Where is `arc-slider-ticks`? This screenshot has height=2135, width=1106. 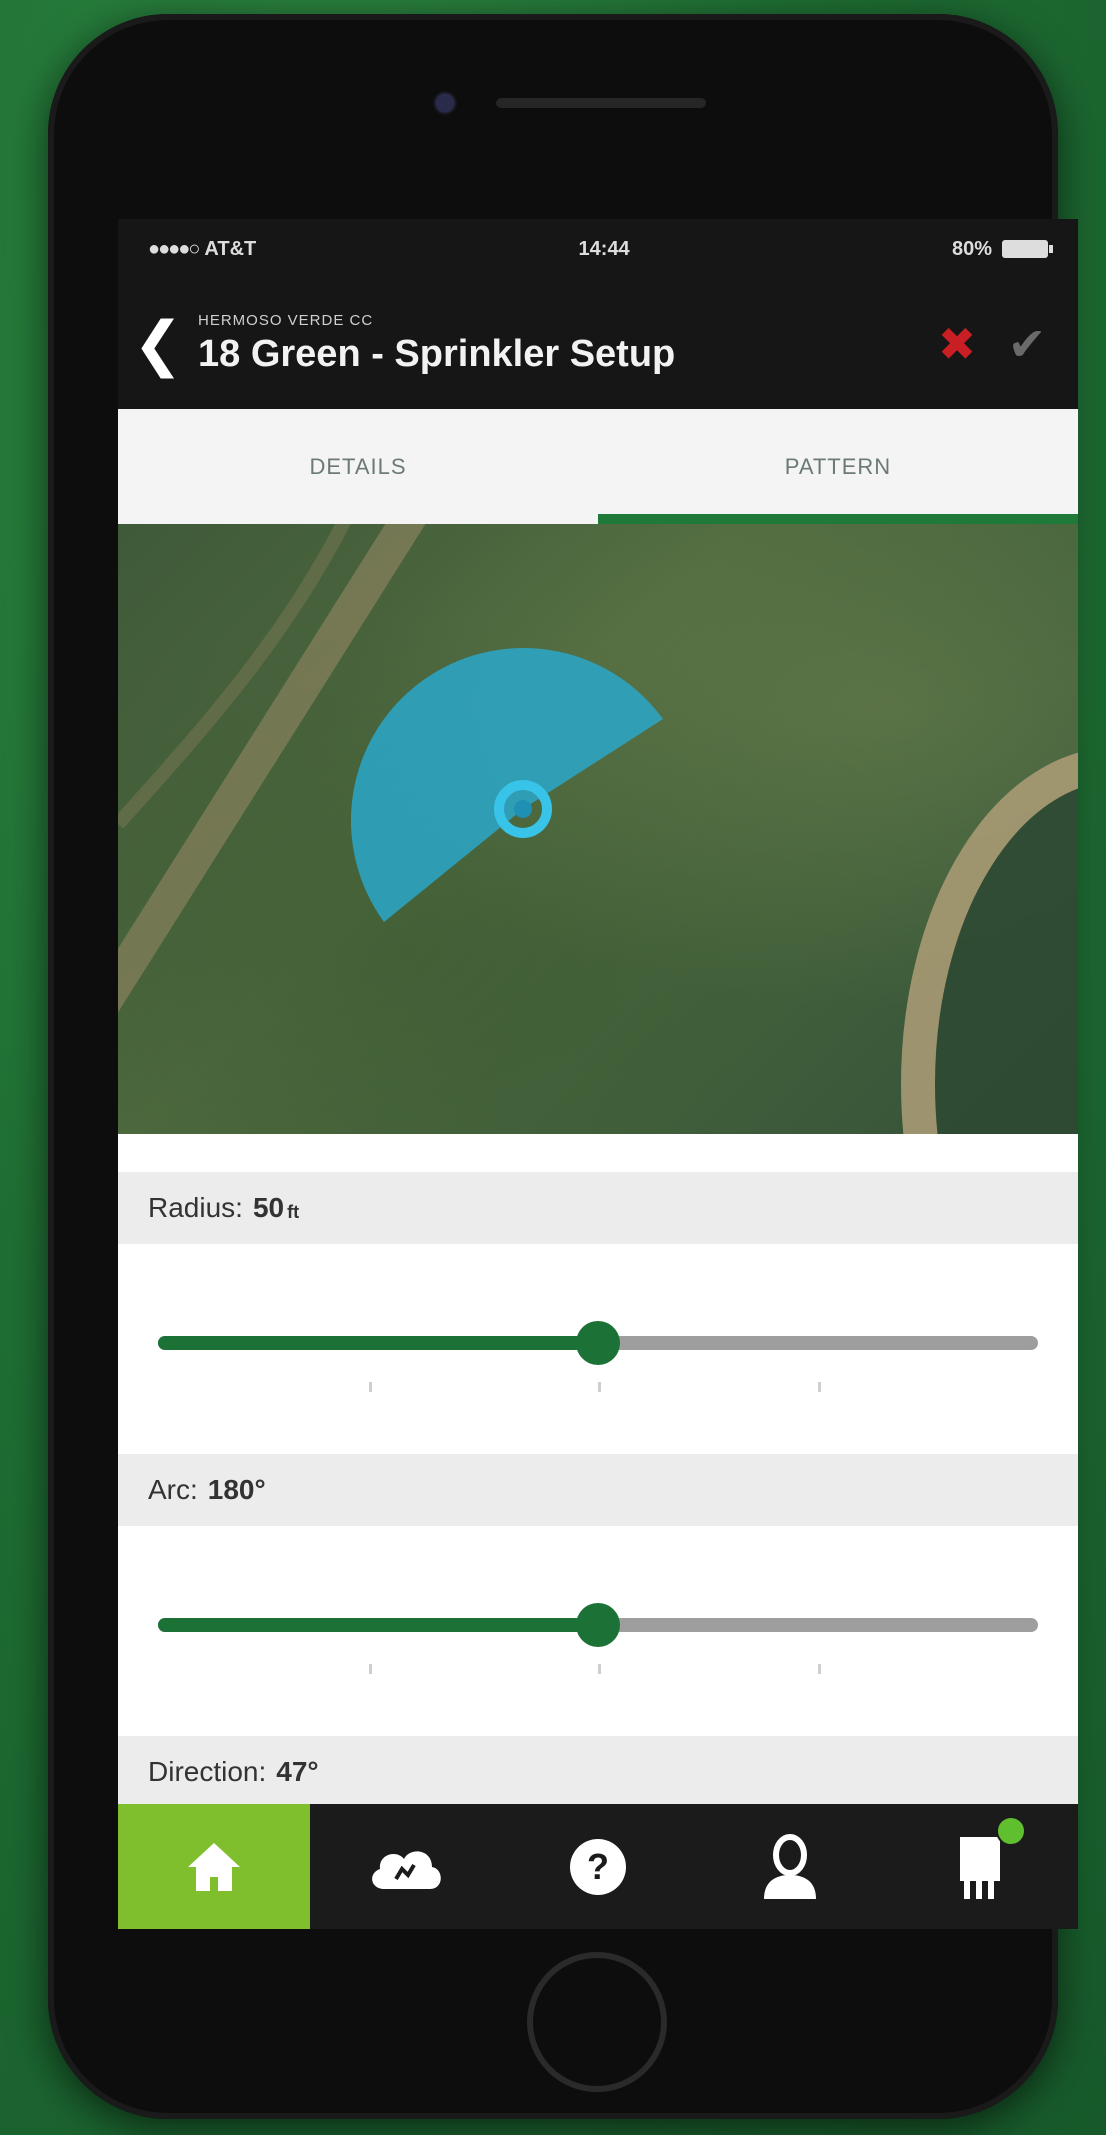
arc-slider-ticks is located at coordinates (598, 1670).